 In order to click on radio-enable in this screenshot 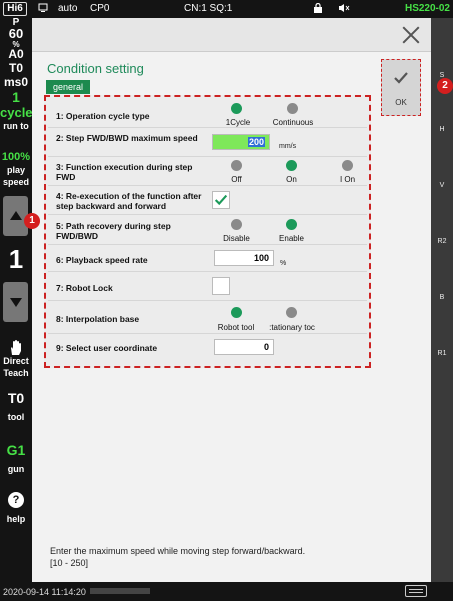, I will do `click(291, 224)`.